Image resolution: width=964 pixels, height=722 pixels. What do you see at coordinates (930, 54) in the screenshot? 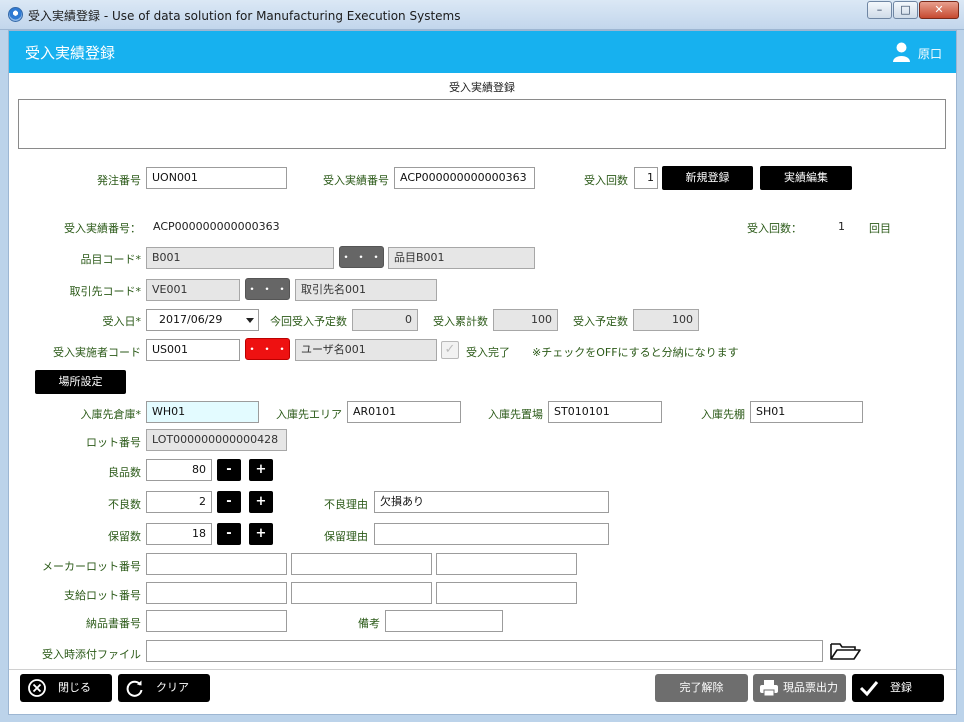
I see `user-name: 原口` at bounding box center [930, 54].